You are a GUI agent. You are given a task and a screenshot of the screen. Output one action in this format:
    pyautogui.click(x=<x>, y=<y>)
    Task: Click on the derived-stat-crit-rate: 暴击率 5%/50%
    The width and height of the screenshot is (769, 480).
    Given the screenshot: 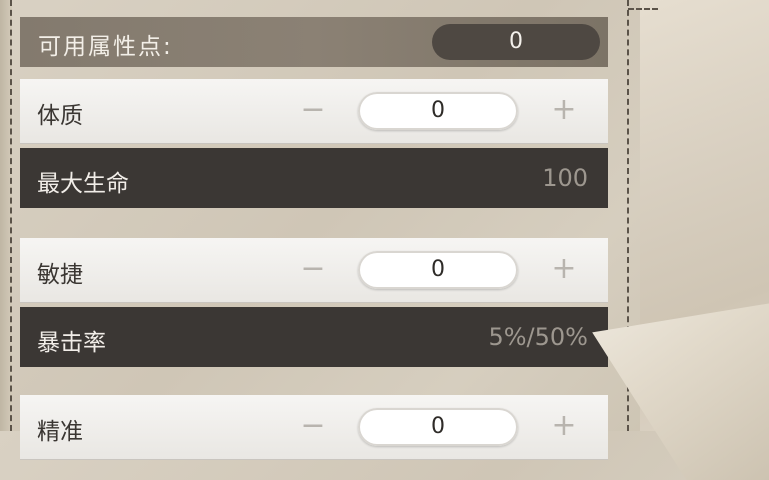 What is the action you would take?
    pyautogui.click(x=314, y=337)
    